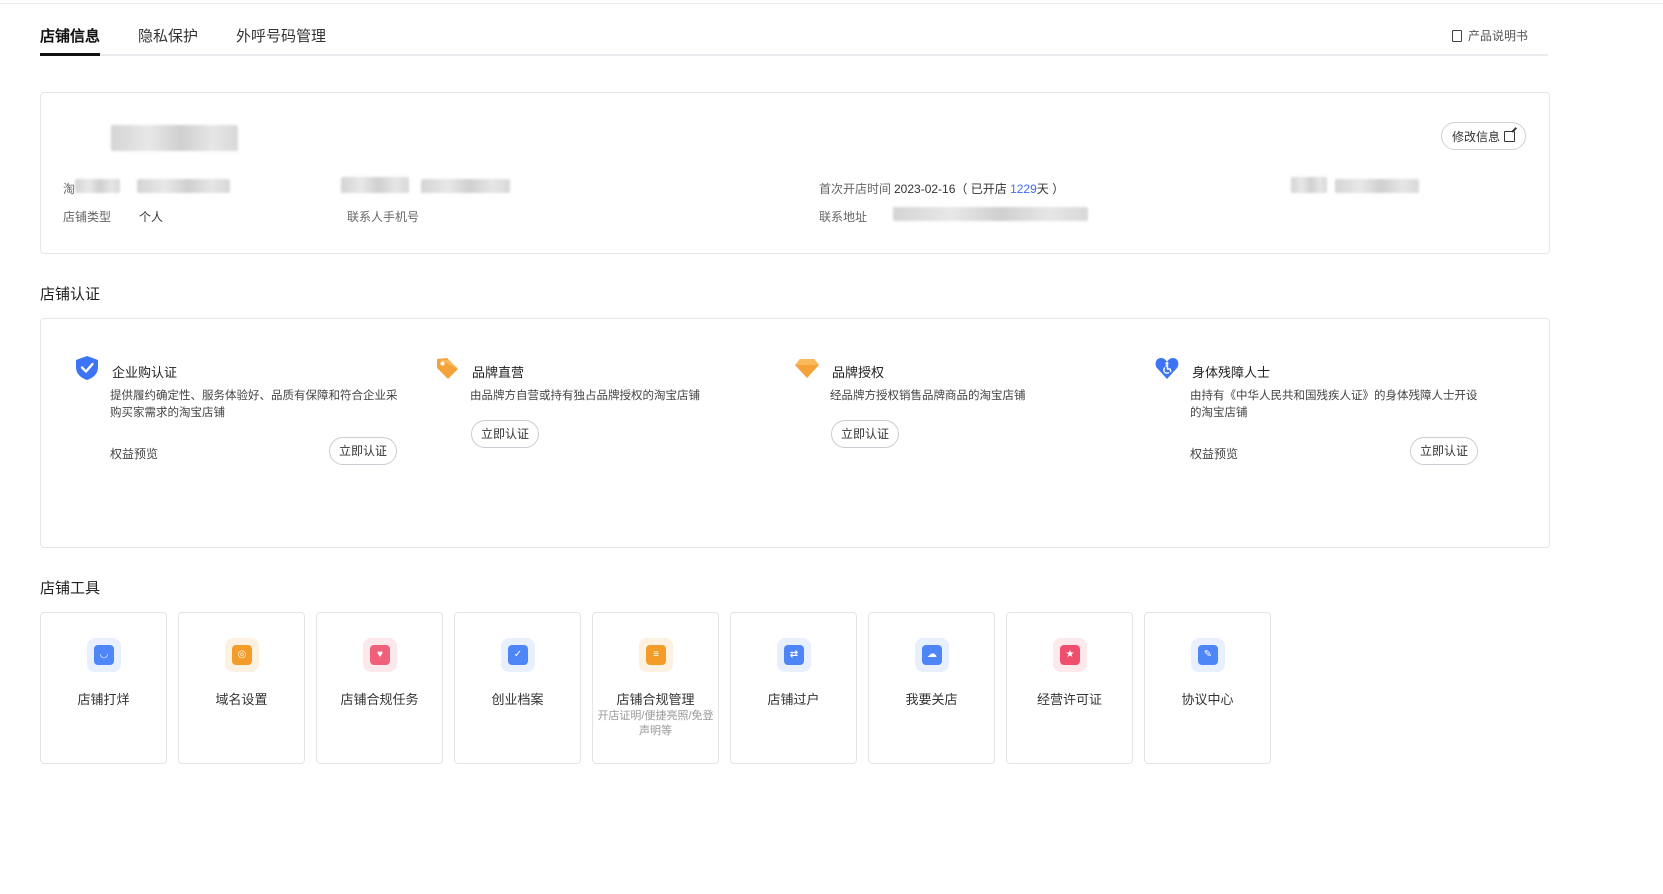 This screenshot has height=894, width=1663. Describe the element at coordinates (70, 588) in the screenshot. I see `tools-section-title: 店铺工具` at that location.